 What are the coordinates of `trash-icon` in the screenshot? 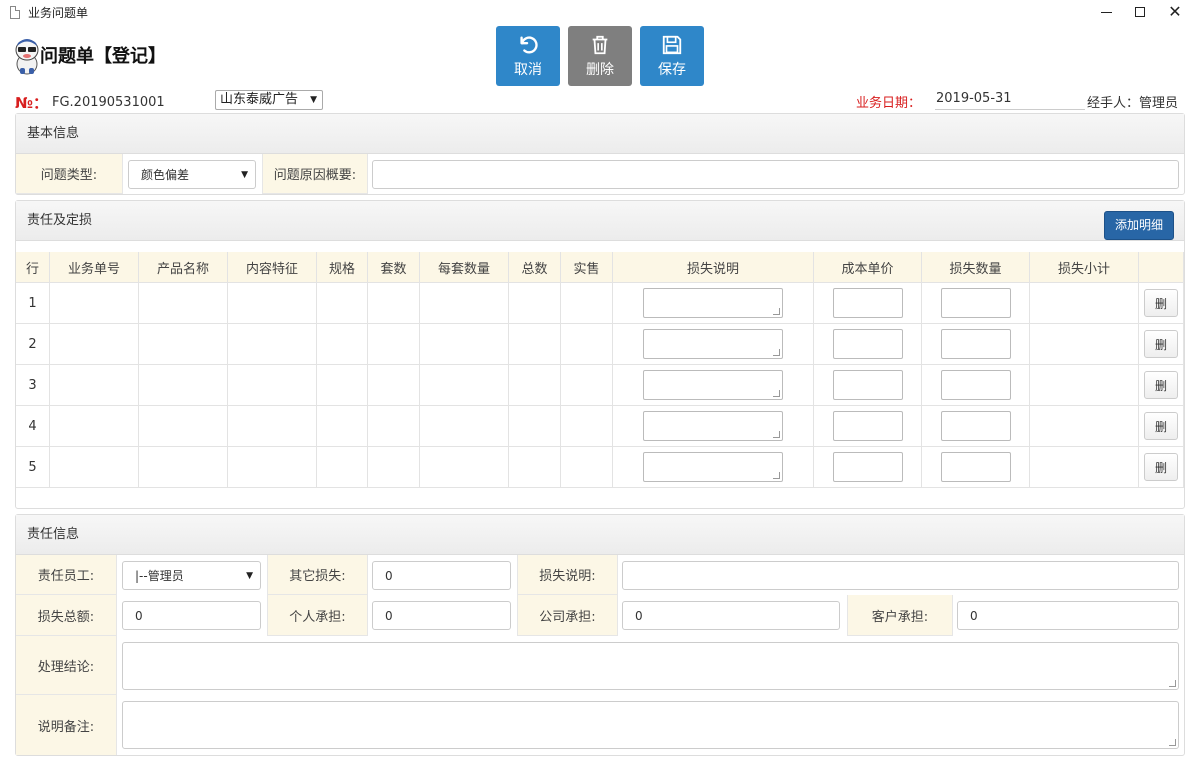 It's located at (600, 44).